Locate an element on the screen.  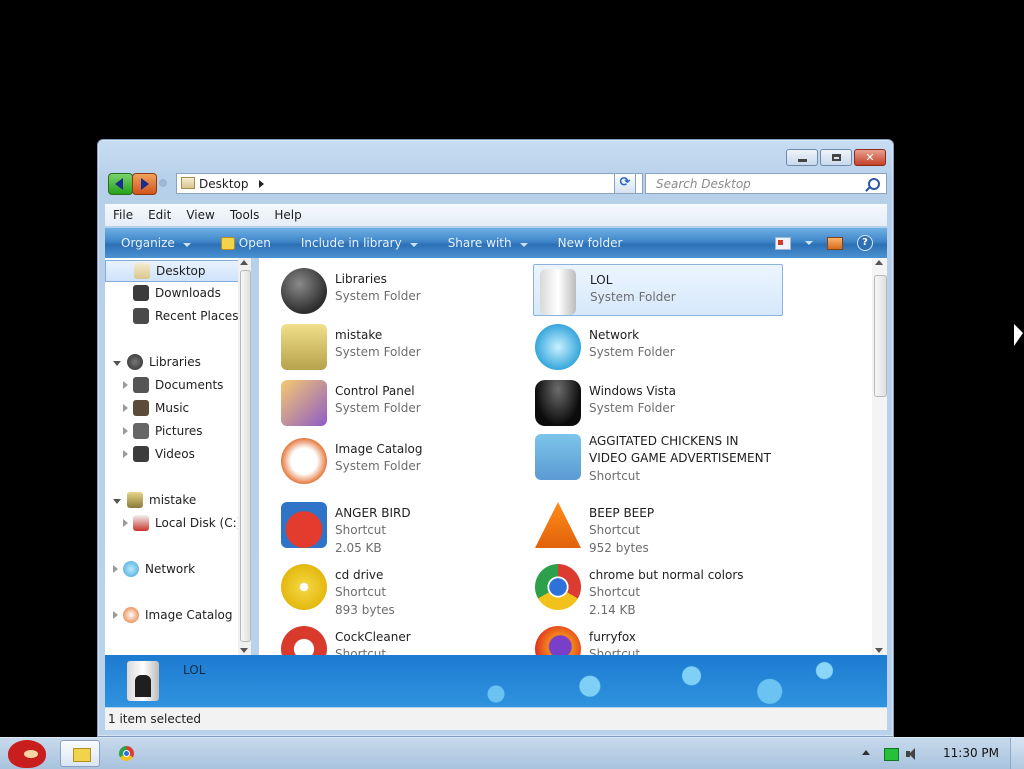
minimize-icon is located at coordinates (802, 160).